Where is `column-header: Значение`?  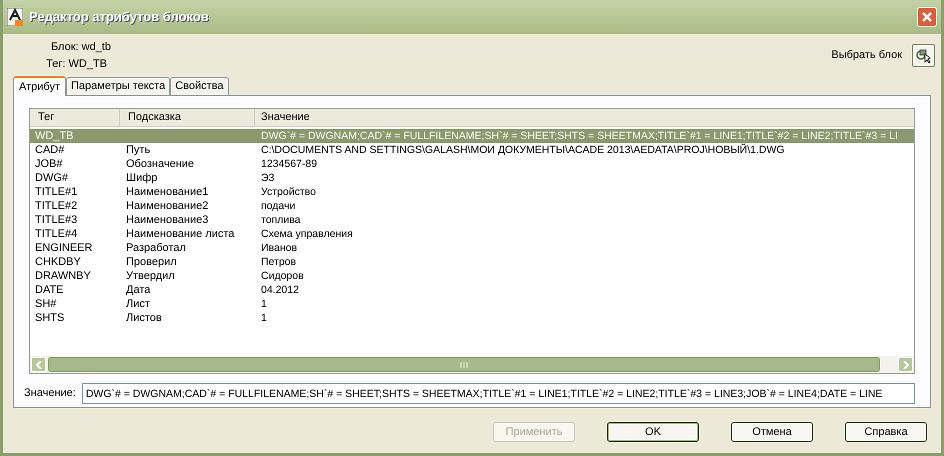
column-header: Значение is located at coordinates (584, 117).